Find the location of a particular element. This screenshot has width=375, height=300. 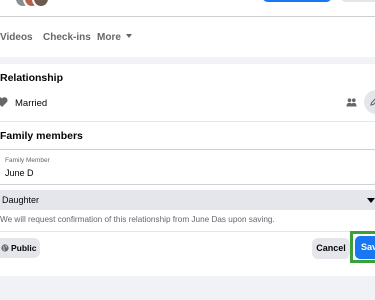

family-members-heading: Family members is located at coordinates (41, 136).